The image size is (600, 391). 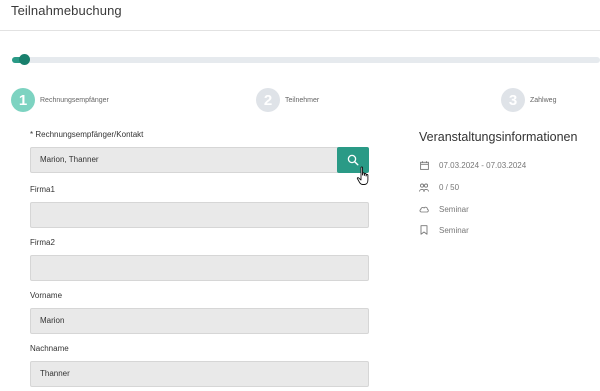 I want to click on event-category-row: Seminar, so click(x=444, y=230).